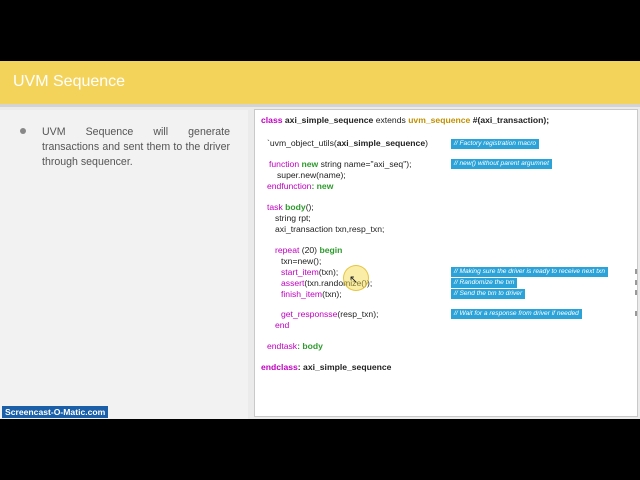 This screenshot has width=640, height=480. Describe the element at coordinates (311, 175) in the screenshot. I see `code-line-super-new: super.new(name);` at that location.